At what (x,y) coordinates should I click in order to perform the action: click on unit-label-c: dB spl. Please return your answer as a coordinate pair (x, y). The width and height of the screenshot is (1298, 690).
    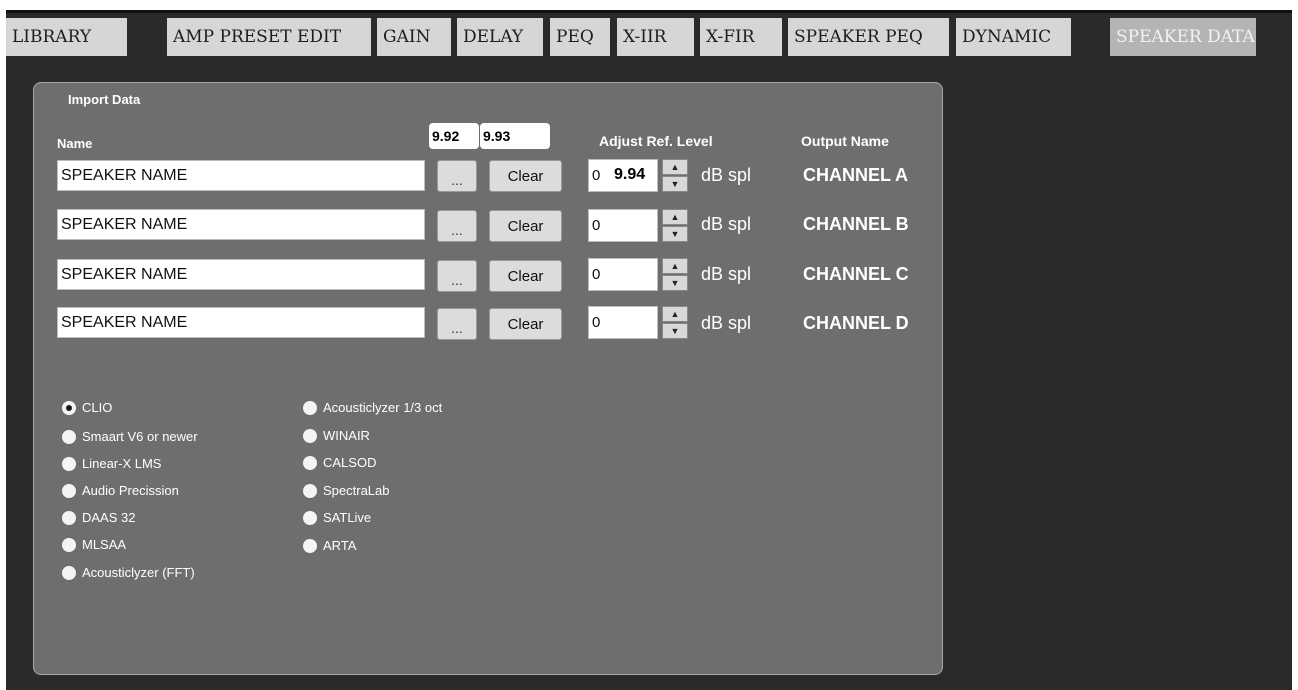
    Looking at the image, I should click on (726, 274).